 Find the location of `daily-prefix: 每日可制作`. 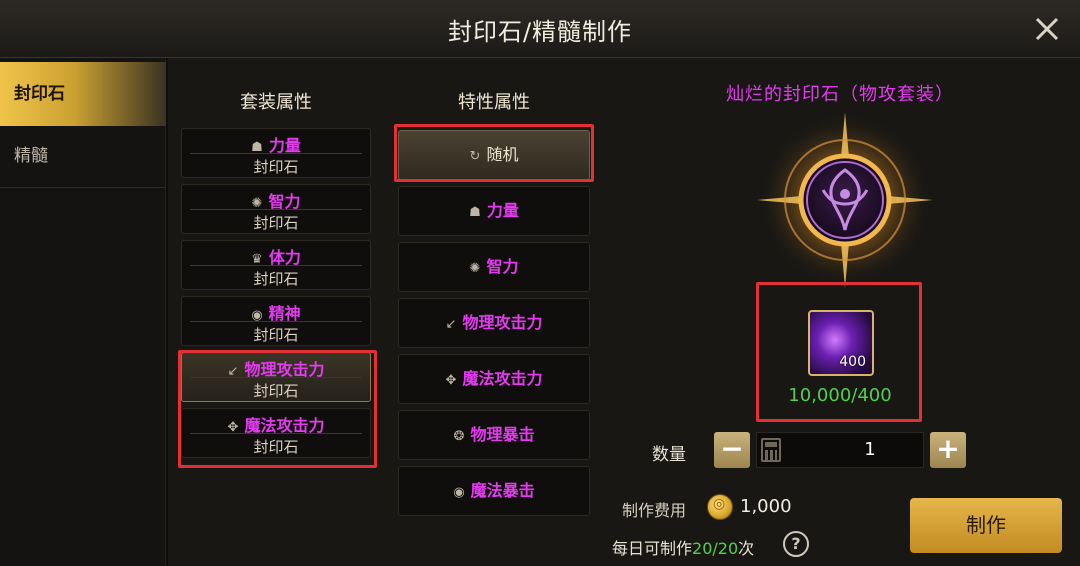

daily-prefix: 每日可制作 is located at coordinates (652, 548).